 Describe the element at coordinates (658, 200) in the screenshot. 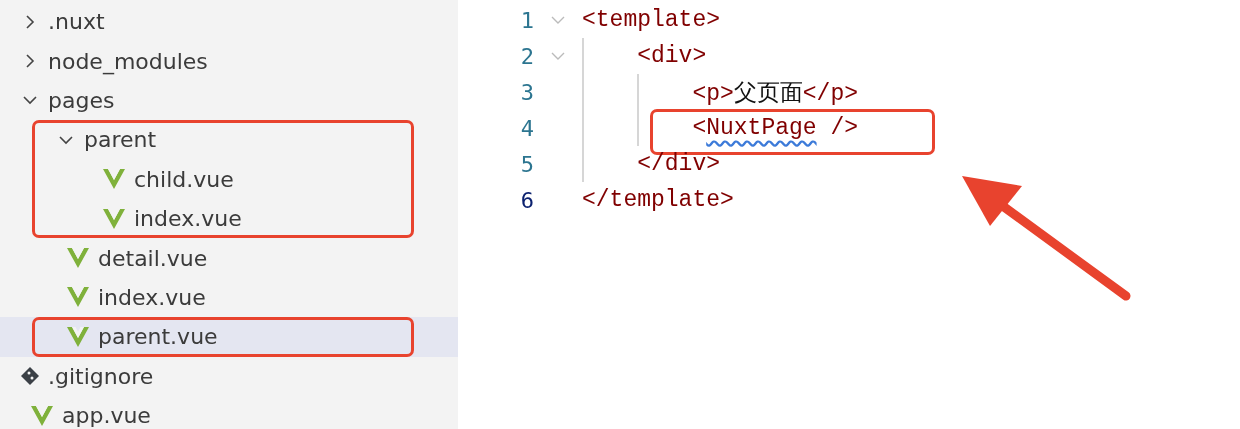

I see `code-line: </template>` at that location.